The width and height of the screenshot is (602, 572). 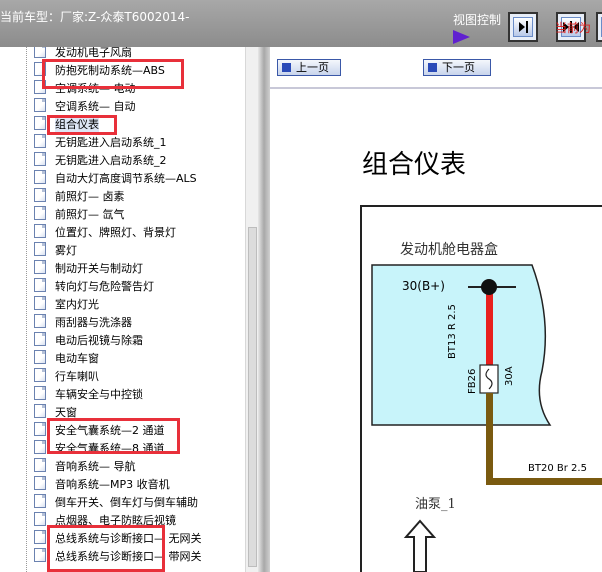 What do you see at coordinates (122, 375) in the screenshot?
I see `tree-item: 行车喇叭` at bounding box center [122, 375].